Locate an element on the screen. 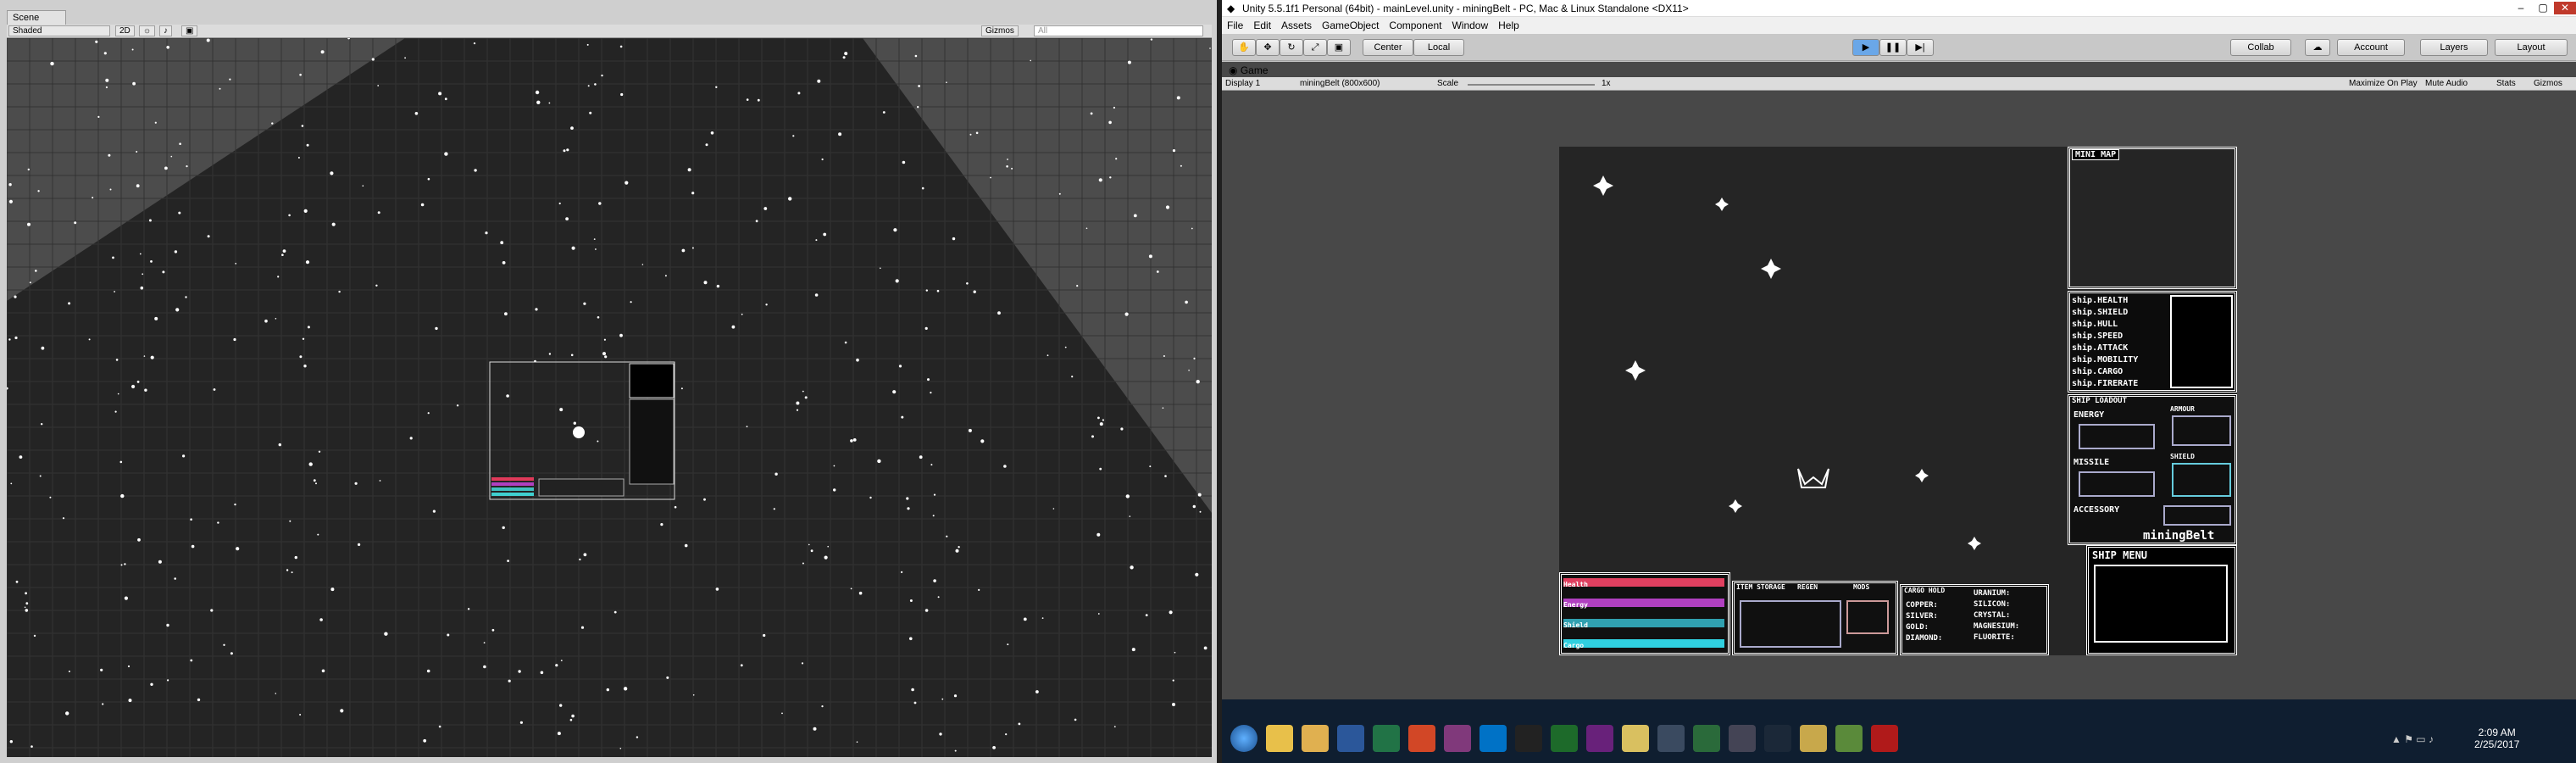 This screenshot has width=2576, height=763. ship-menu-content is located at coordinates (2161, 604).